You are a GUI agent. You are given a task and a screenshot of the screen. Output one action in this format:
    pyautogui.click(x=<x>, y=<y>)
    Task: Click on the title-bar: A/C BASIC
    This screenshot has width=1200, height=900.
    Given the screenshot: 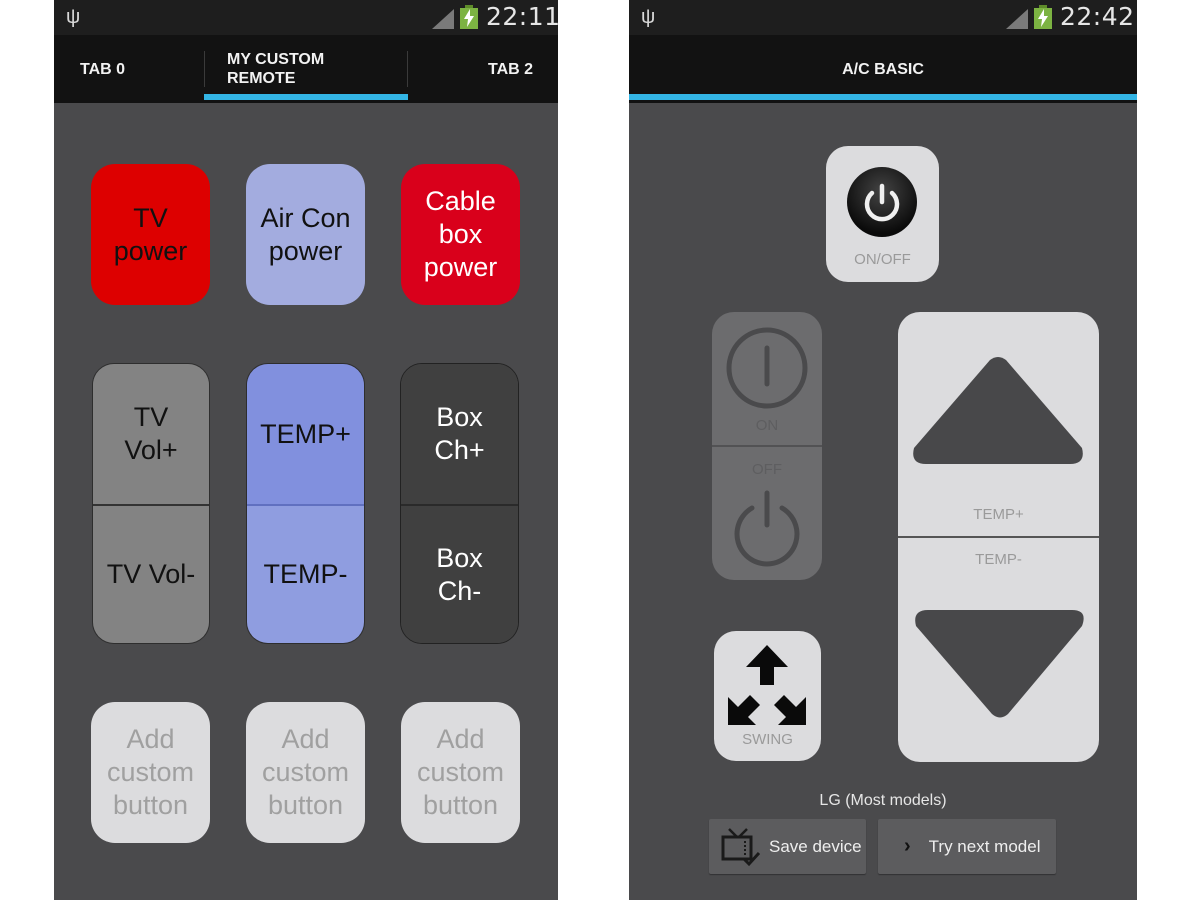 What is the action you would take?
    pyautogui.click(x=883, y=69)
    